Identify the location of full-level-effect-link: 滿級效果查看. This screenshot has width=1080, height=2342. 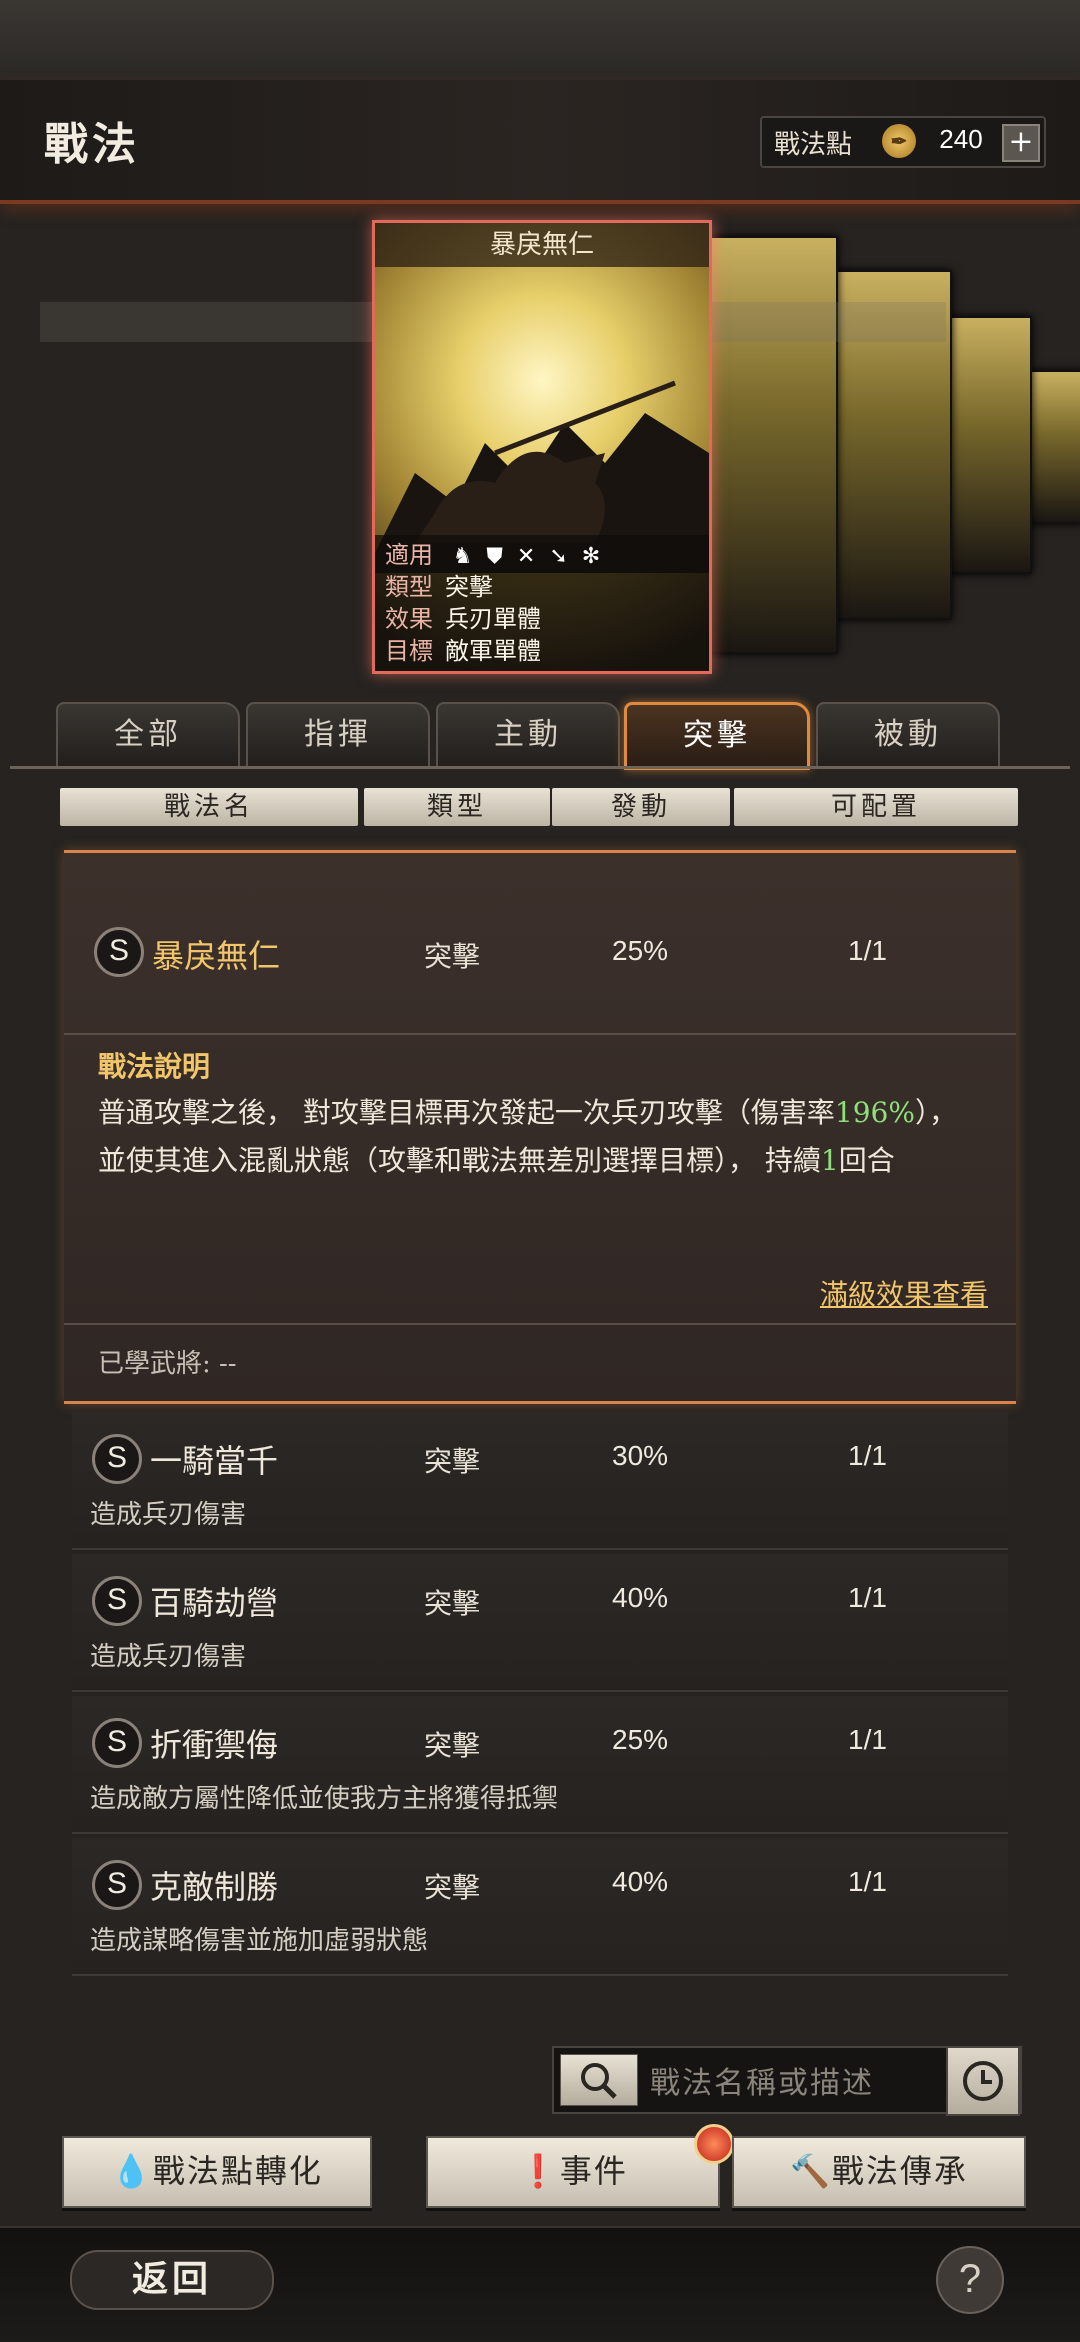
(526, 1293).